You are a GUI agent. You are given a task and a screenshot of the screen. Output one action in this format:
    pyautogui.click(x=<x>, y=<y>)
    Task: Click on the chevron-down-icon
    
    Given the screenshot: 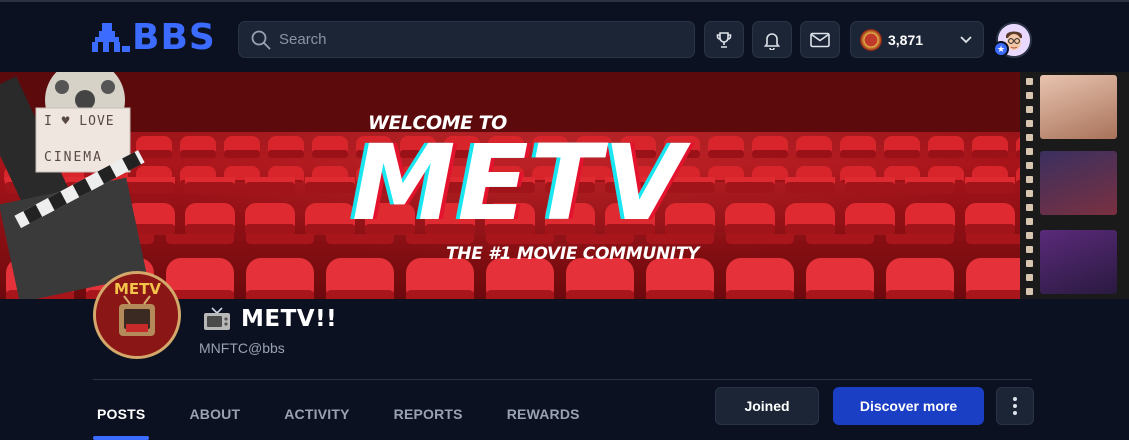 What is the action you would take?
    pyautogui.click(x=966, y=40)
    